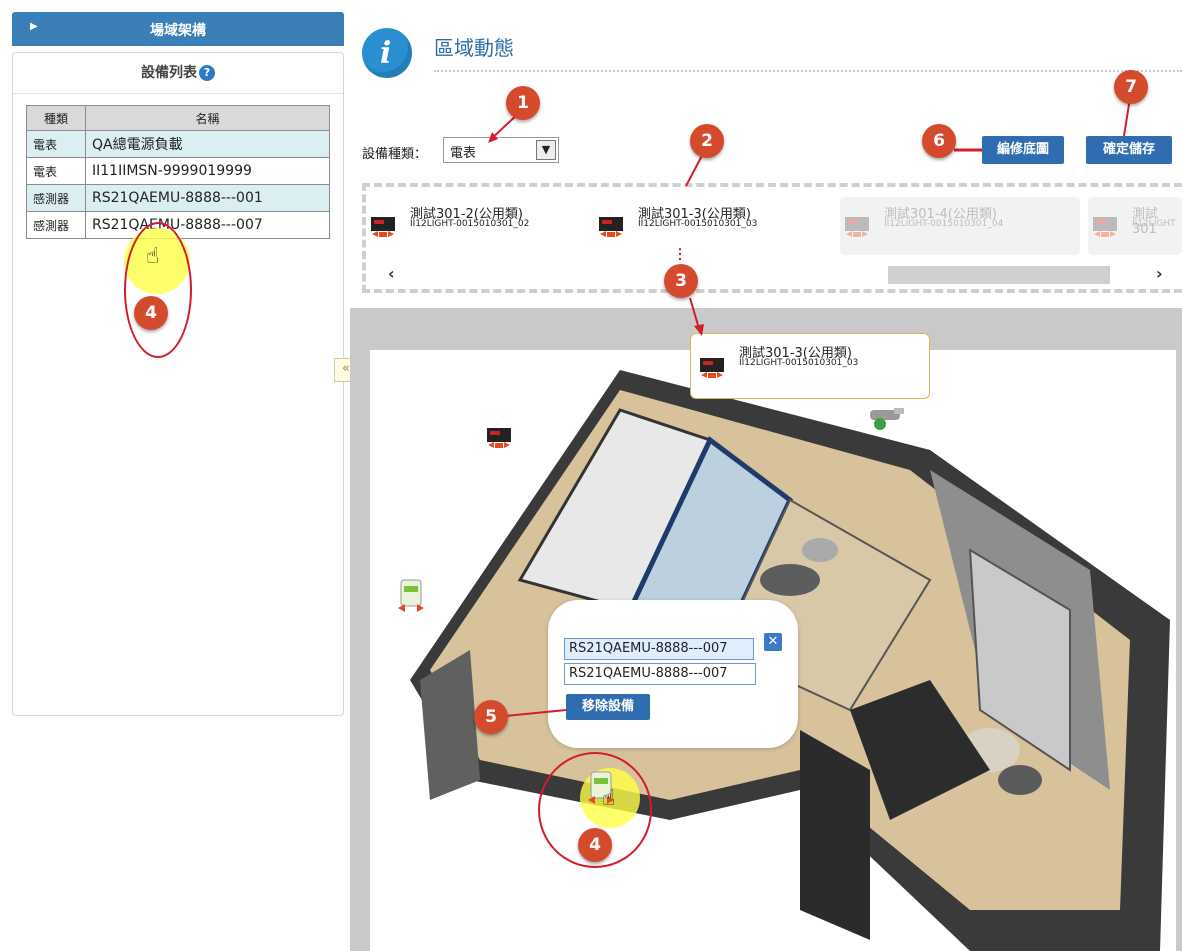 Image resolution: width=1182 pixels, height=951 pixels. What do you see at coordinates (698, 224) in the screenshot?
I see `device-card-id: II12LIGHT-0015010301_03` at bounding box center [698, 224].